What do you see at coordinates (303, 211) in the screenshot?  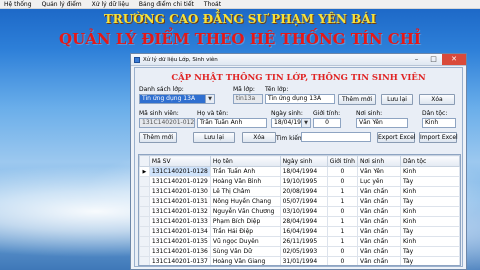 I see `table-cell: 03/10/1994` at bounding box center [303, 211].